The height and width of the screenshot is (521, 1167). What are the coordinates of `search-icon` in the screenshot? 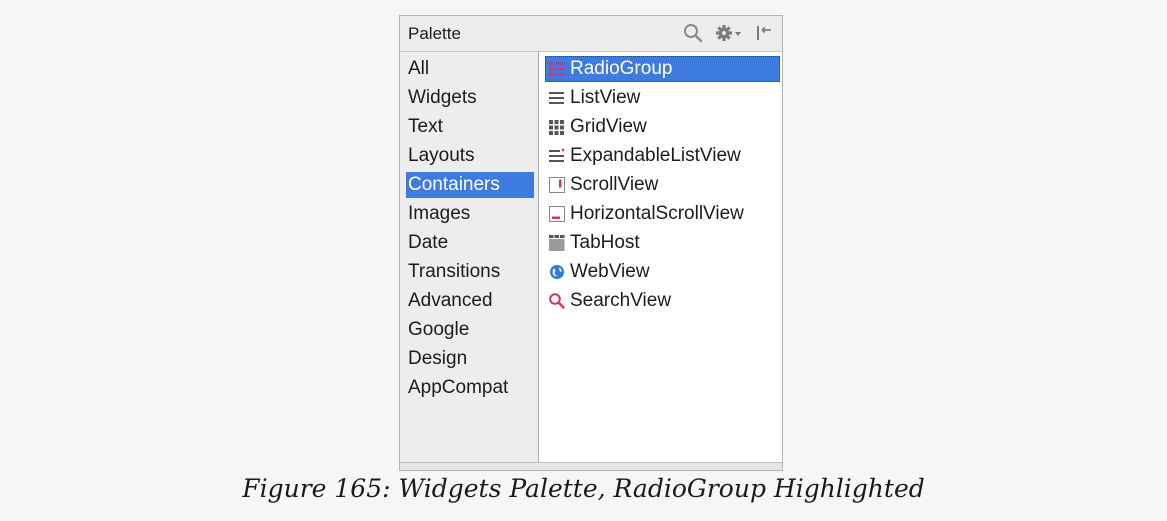 It's located at (693, 33).